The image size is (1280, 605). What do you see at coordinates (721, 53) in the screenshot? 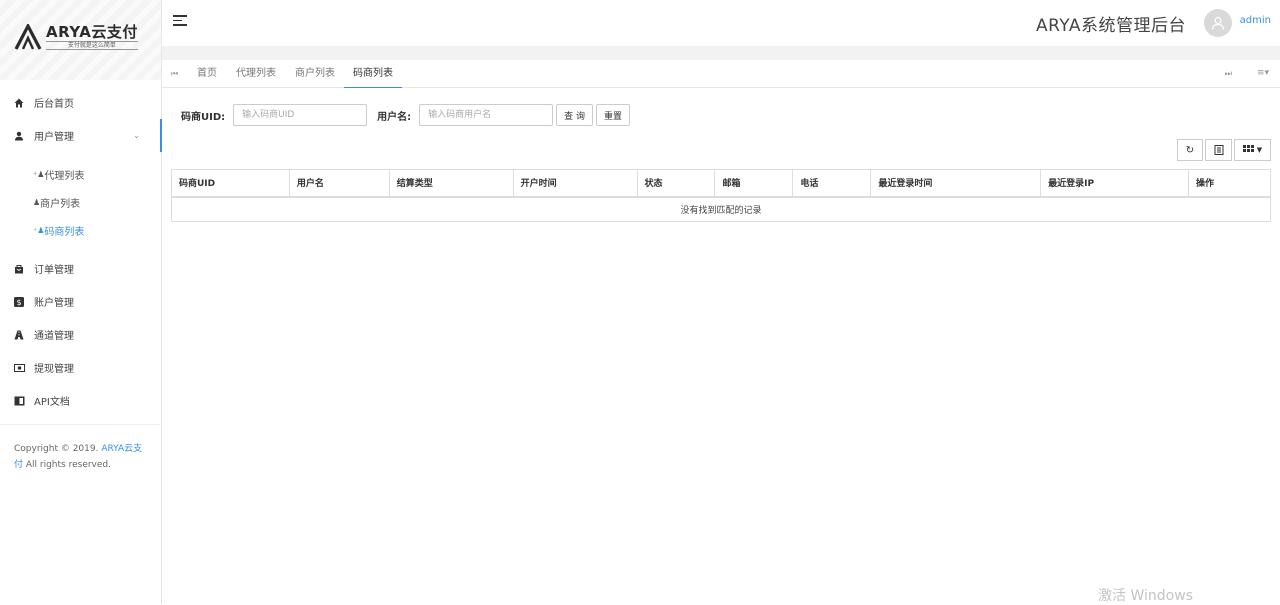
I see `header-strip` at bounding box center [721, 53].